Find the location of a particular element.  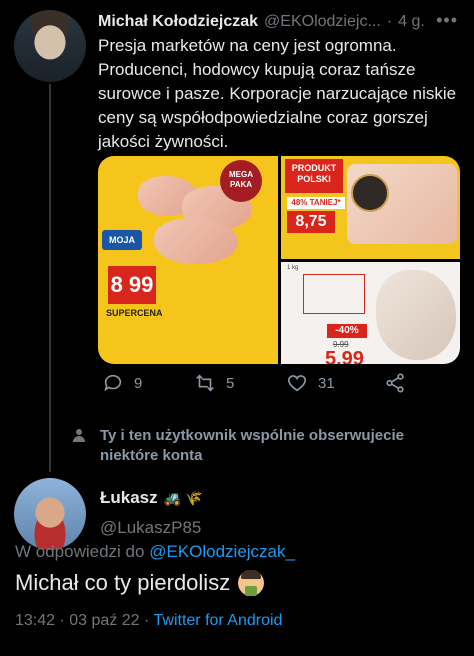

price-tag: 5.99 is located at coordinates (344, 356).